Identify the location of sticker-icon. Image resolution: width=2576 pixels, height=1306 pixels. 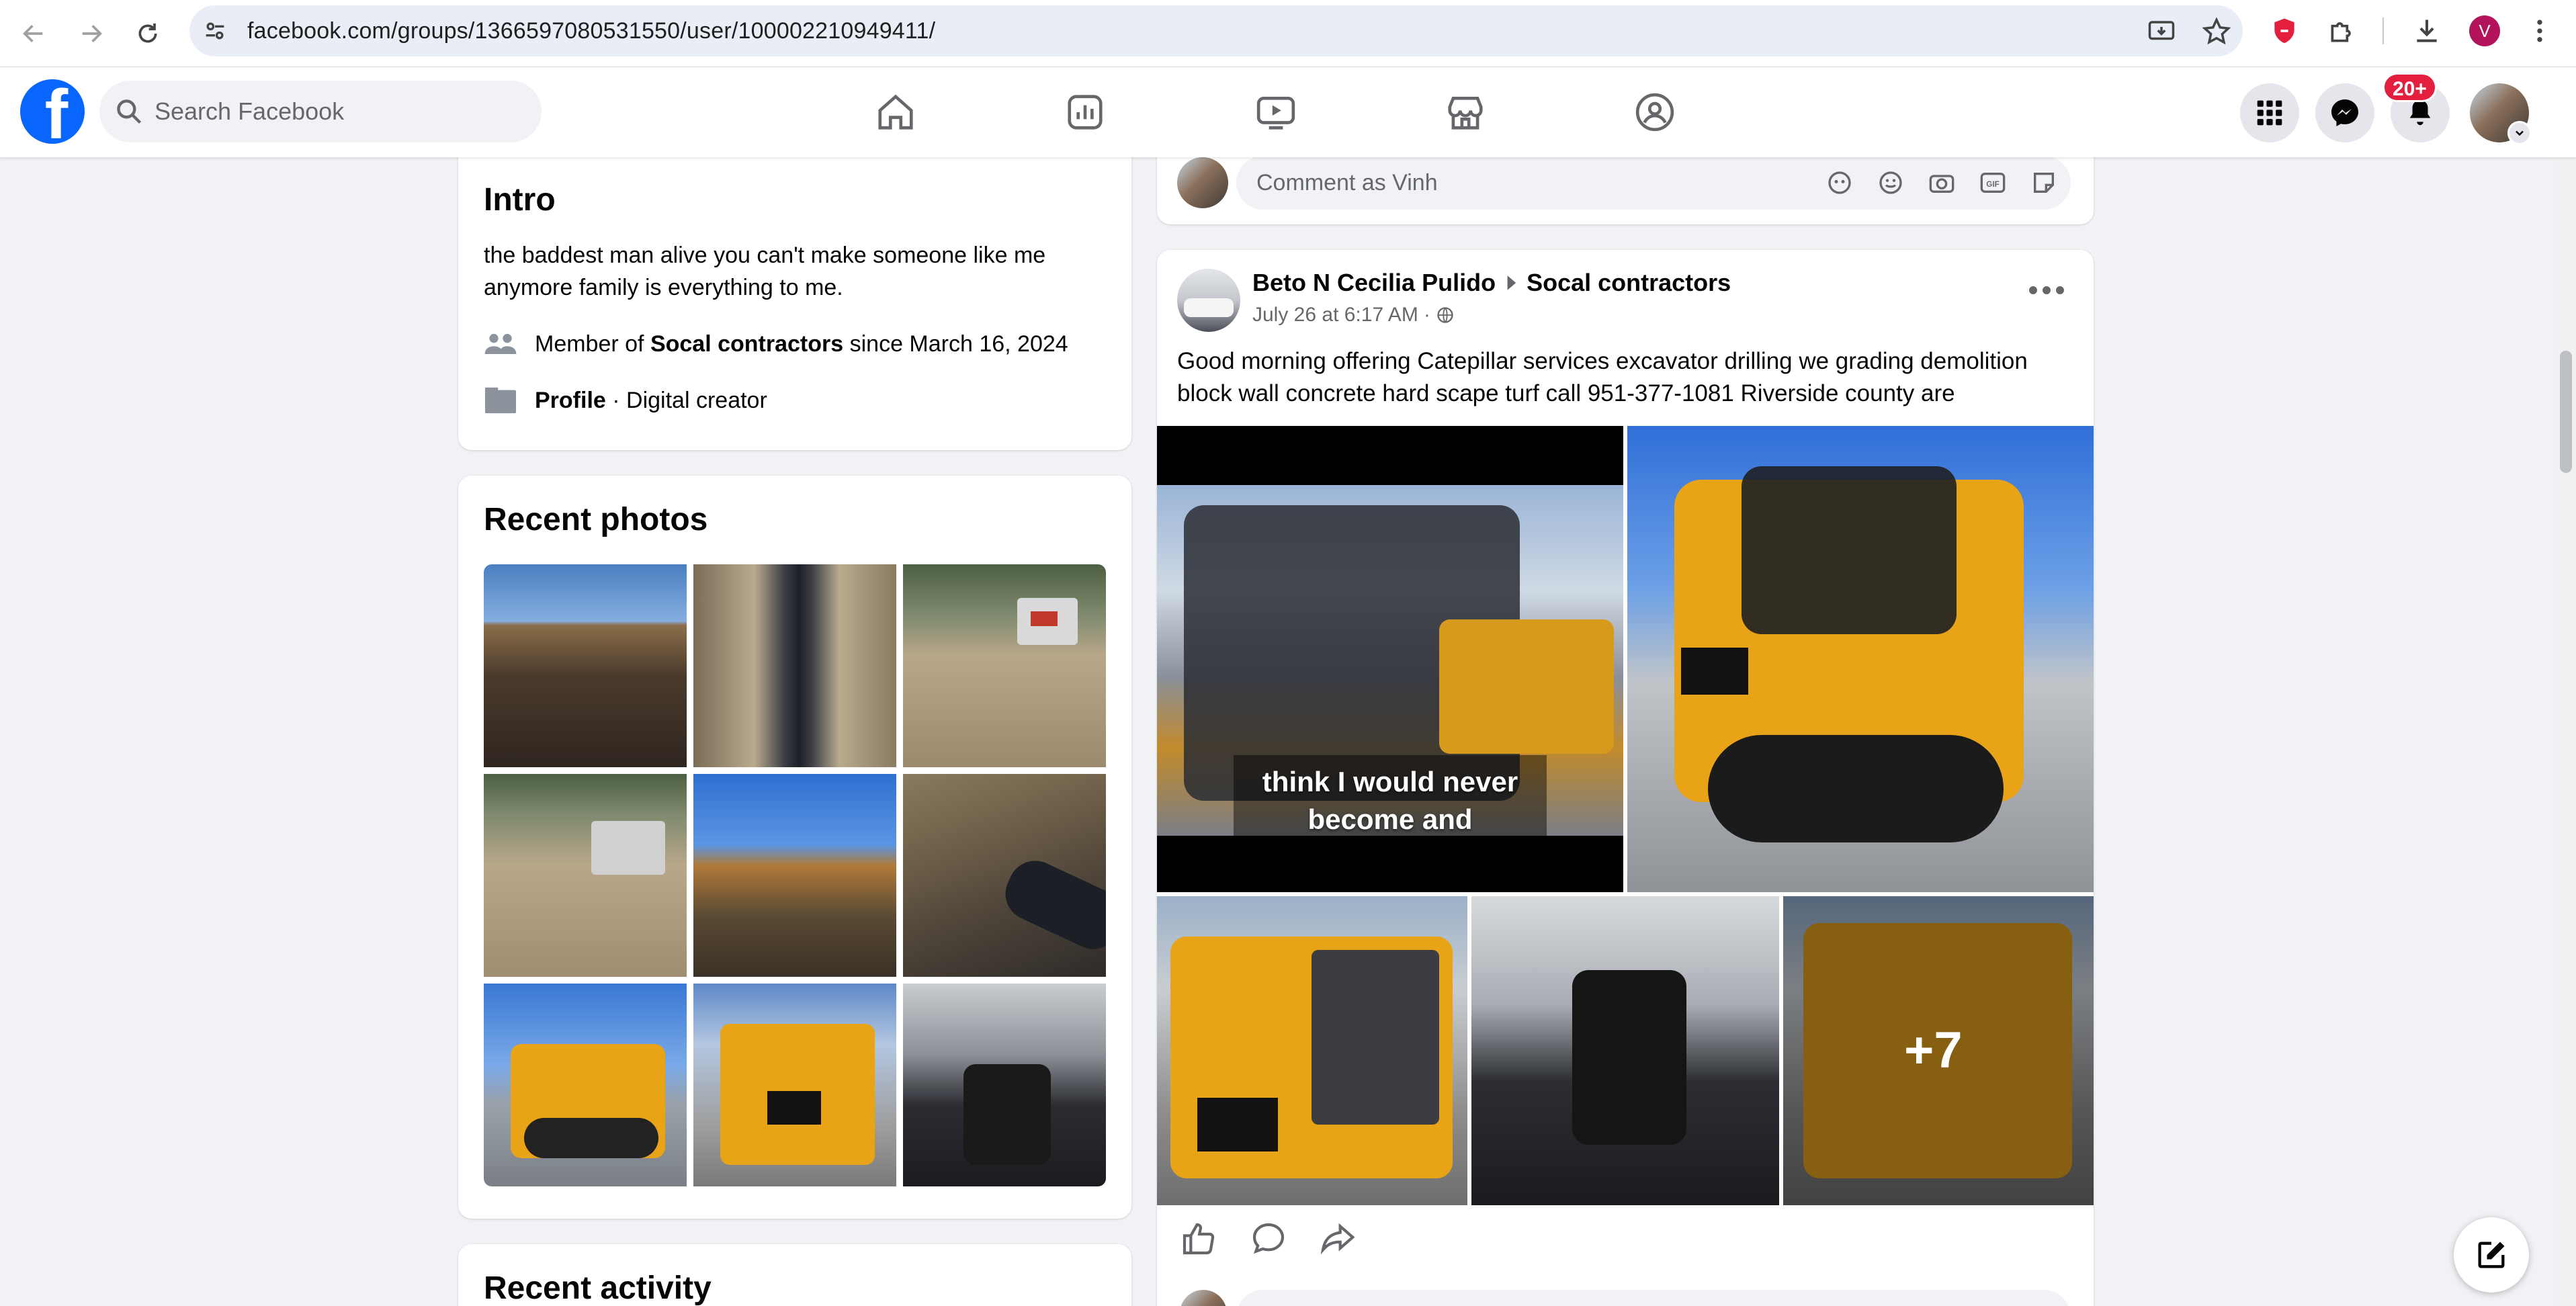
(2043, 183).